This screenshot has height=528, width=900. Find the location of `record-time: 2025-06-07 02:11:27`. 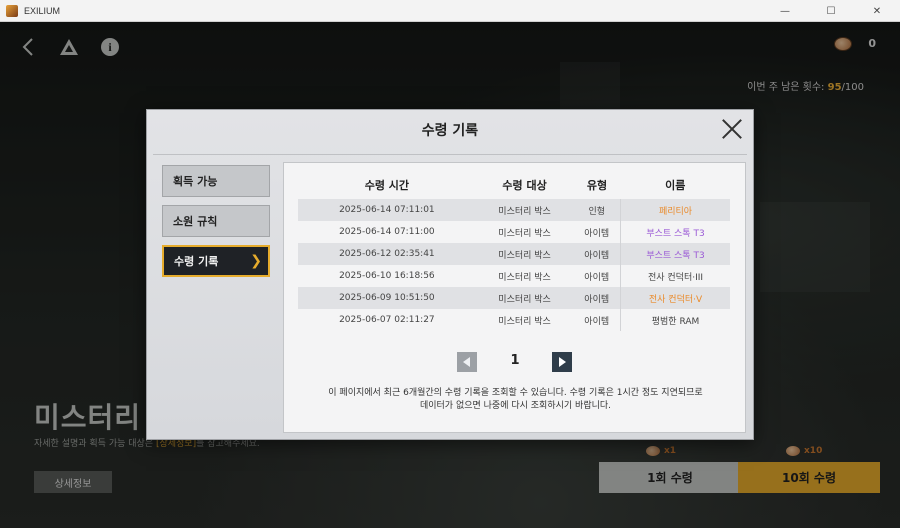

record-time: 2025-06-07 02:11:27 is located at coordinates (387, 320).